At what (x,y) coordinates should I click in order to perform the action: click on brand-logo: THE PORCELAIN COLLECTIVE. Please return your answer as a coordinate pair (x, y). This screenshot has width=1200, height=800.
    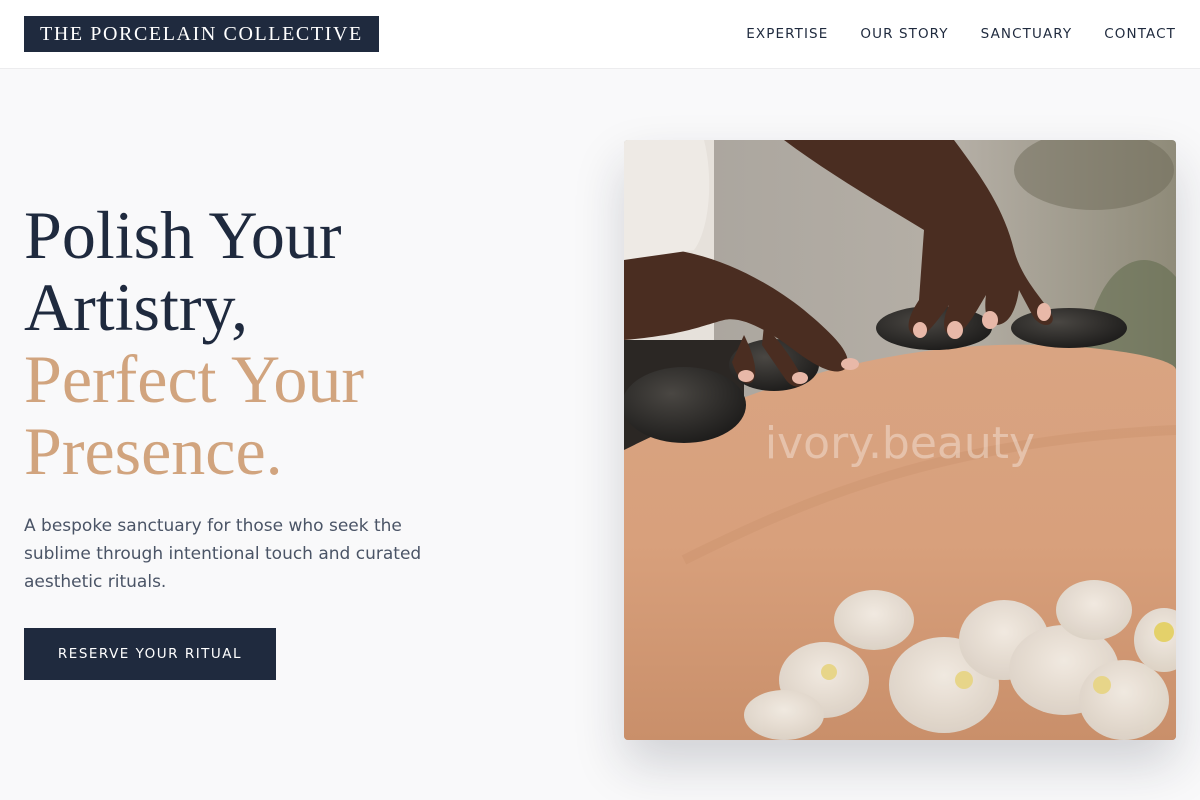
    Looking at the image, I should click on (201, 34).